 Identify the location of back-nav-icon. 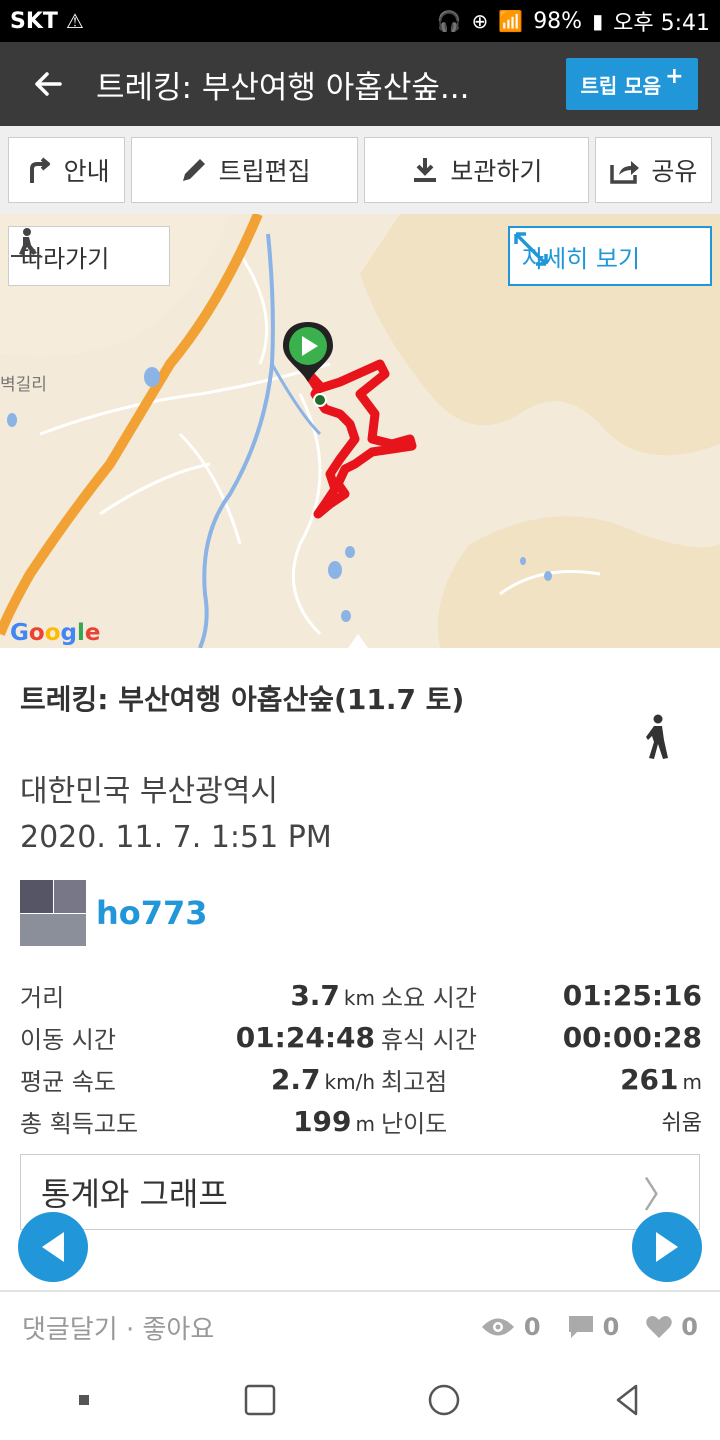
(628, 1400).